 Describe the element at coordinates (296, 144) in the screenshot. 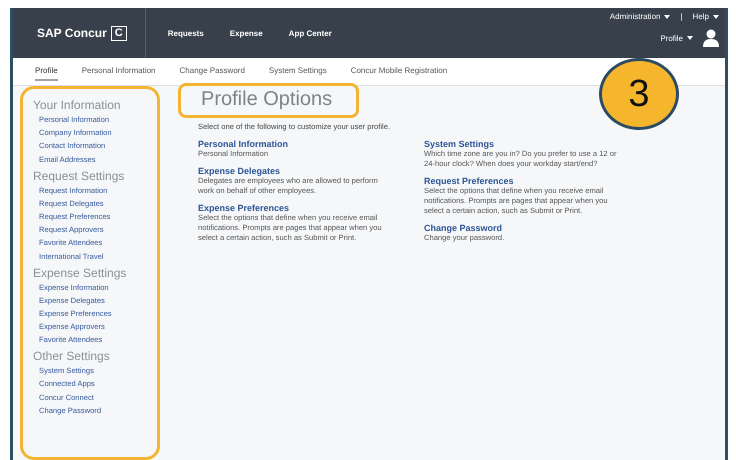

I see `option-link: Personal Information` at that location.